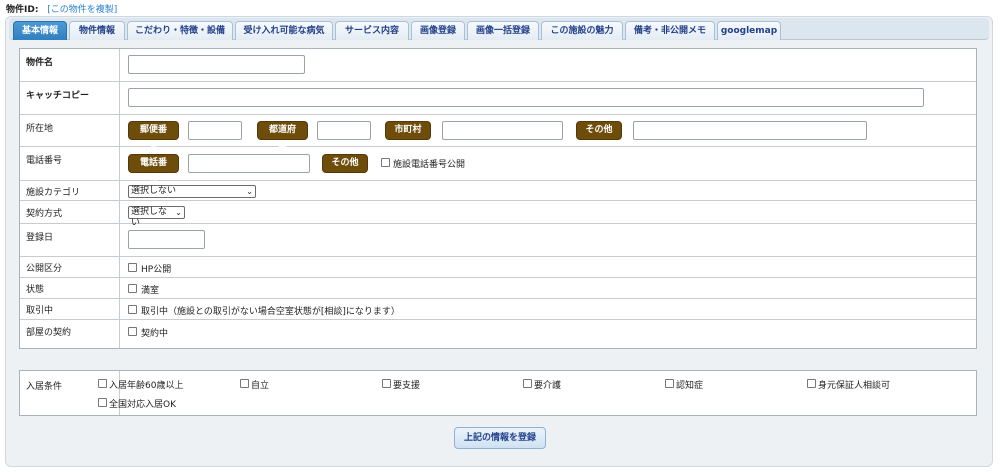 This screenshot has width=1000, height=473. Describe the element at coordinates (408, 130) in the screenshot. I see `city-button: 市町村` at that location.